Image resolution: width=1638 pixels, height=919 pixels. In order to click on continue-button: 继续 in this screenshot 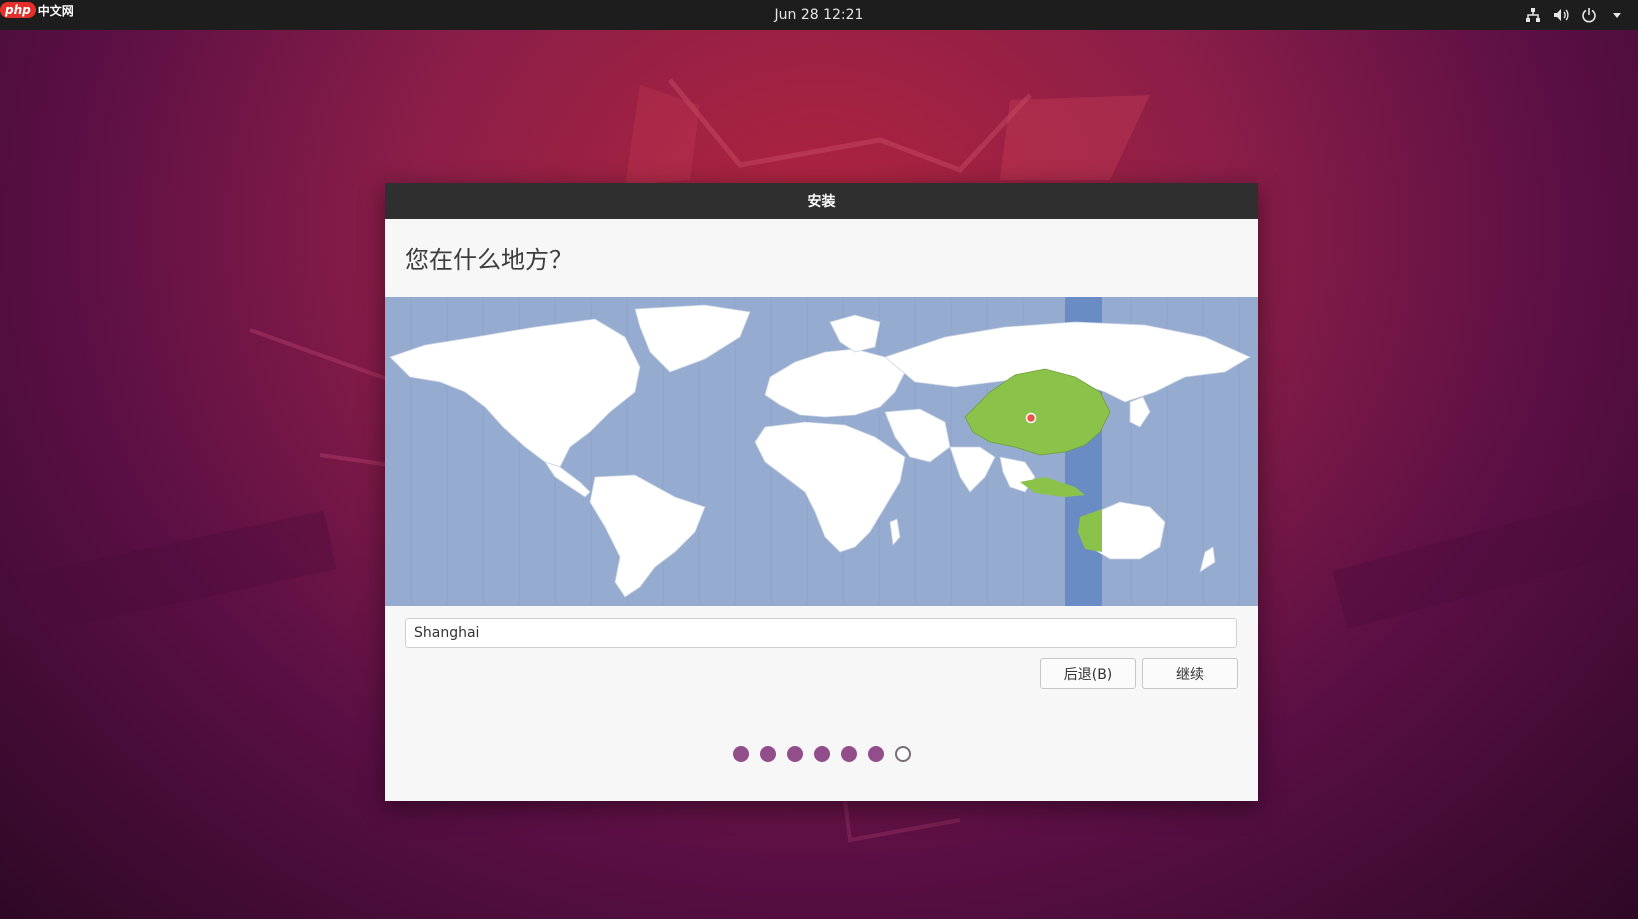, I will do `click(1190, 673)`.